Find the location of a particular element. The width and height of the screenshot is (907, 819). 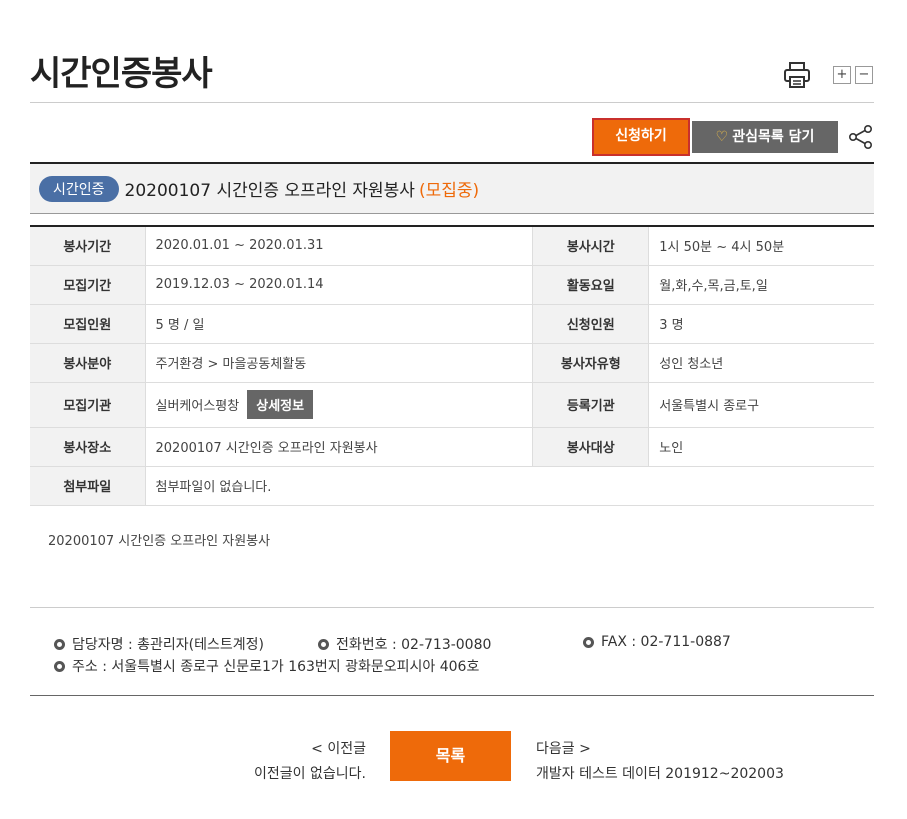

row-label: 봉사기간 is located at coordinates (87, 246).